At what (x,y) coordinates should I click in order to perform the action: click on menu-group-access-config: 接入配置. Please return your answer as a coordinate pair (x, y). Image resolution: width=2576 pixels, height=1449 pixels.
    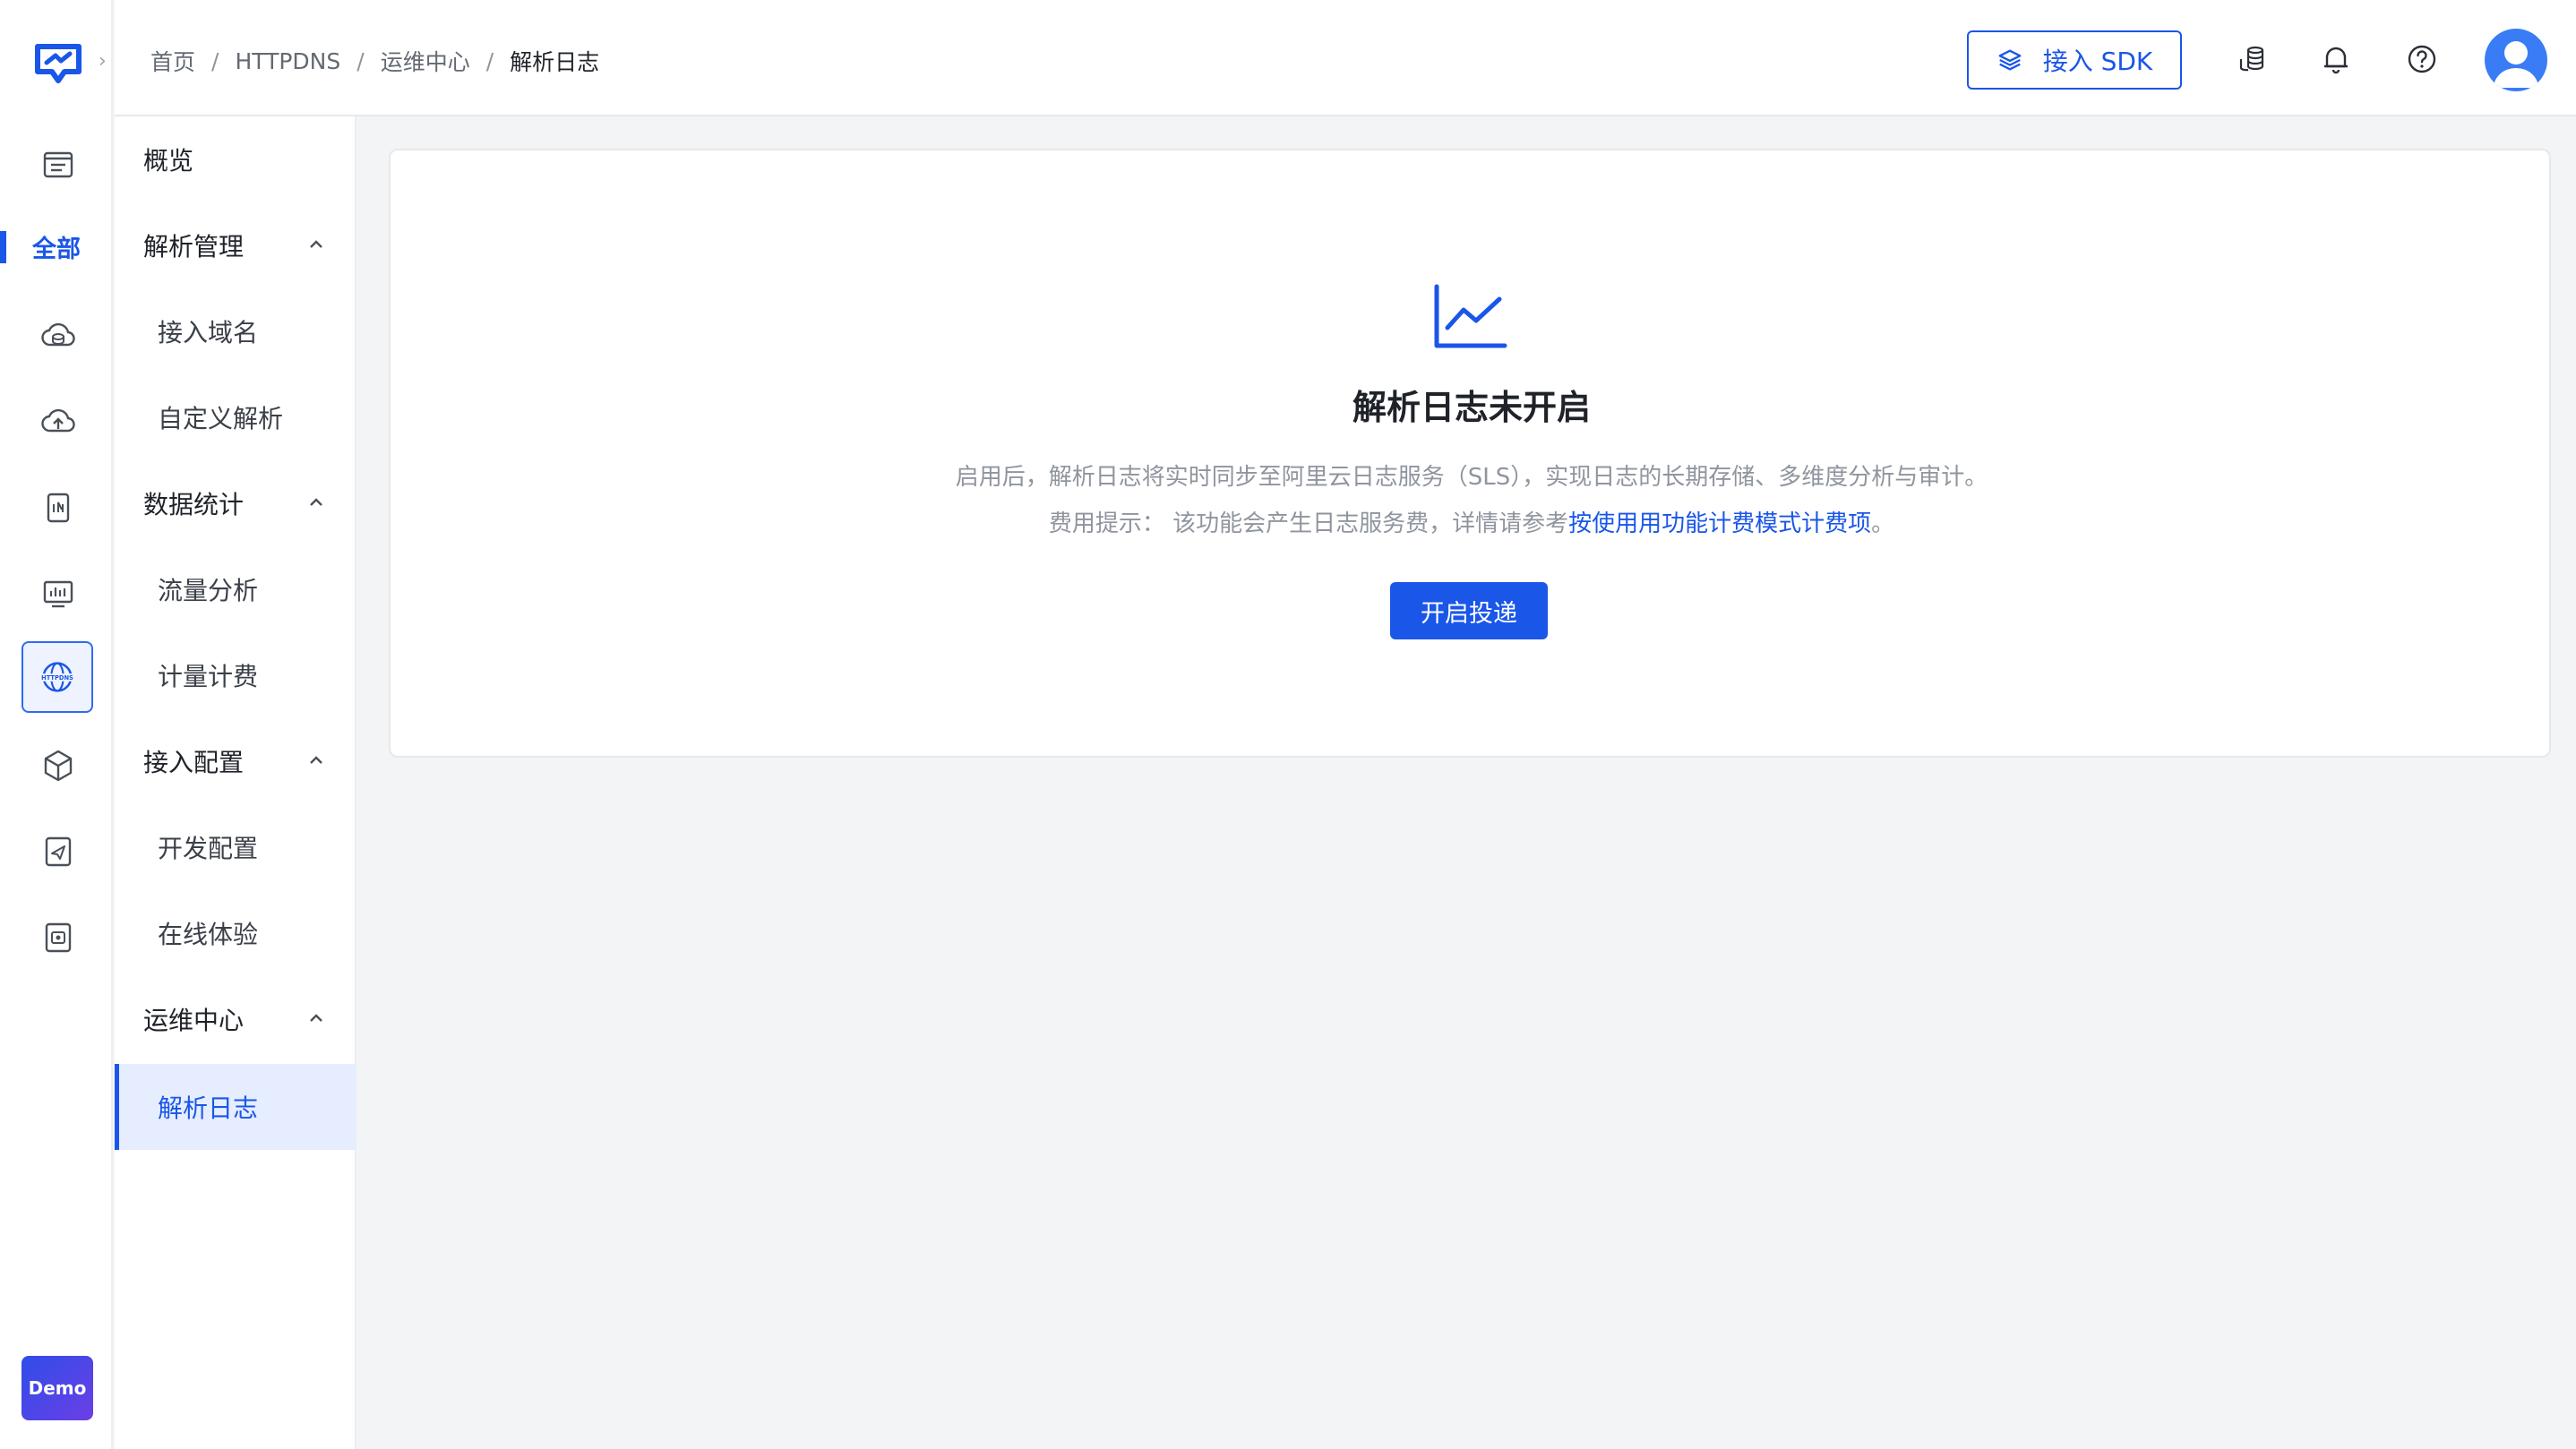
    Looking at the image, I should click on (235, 761).